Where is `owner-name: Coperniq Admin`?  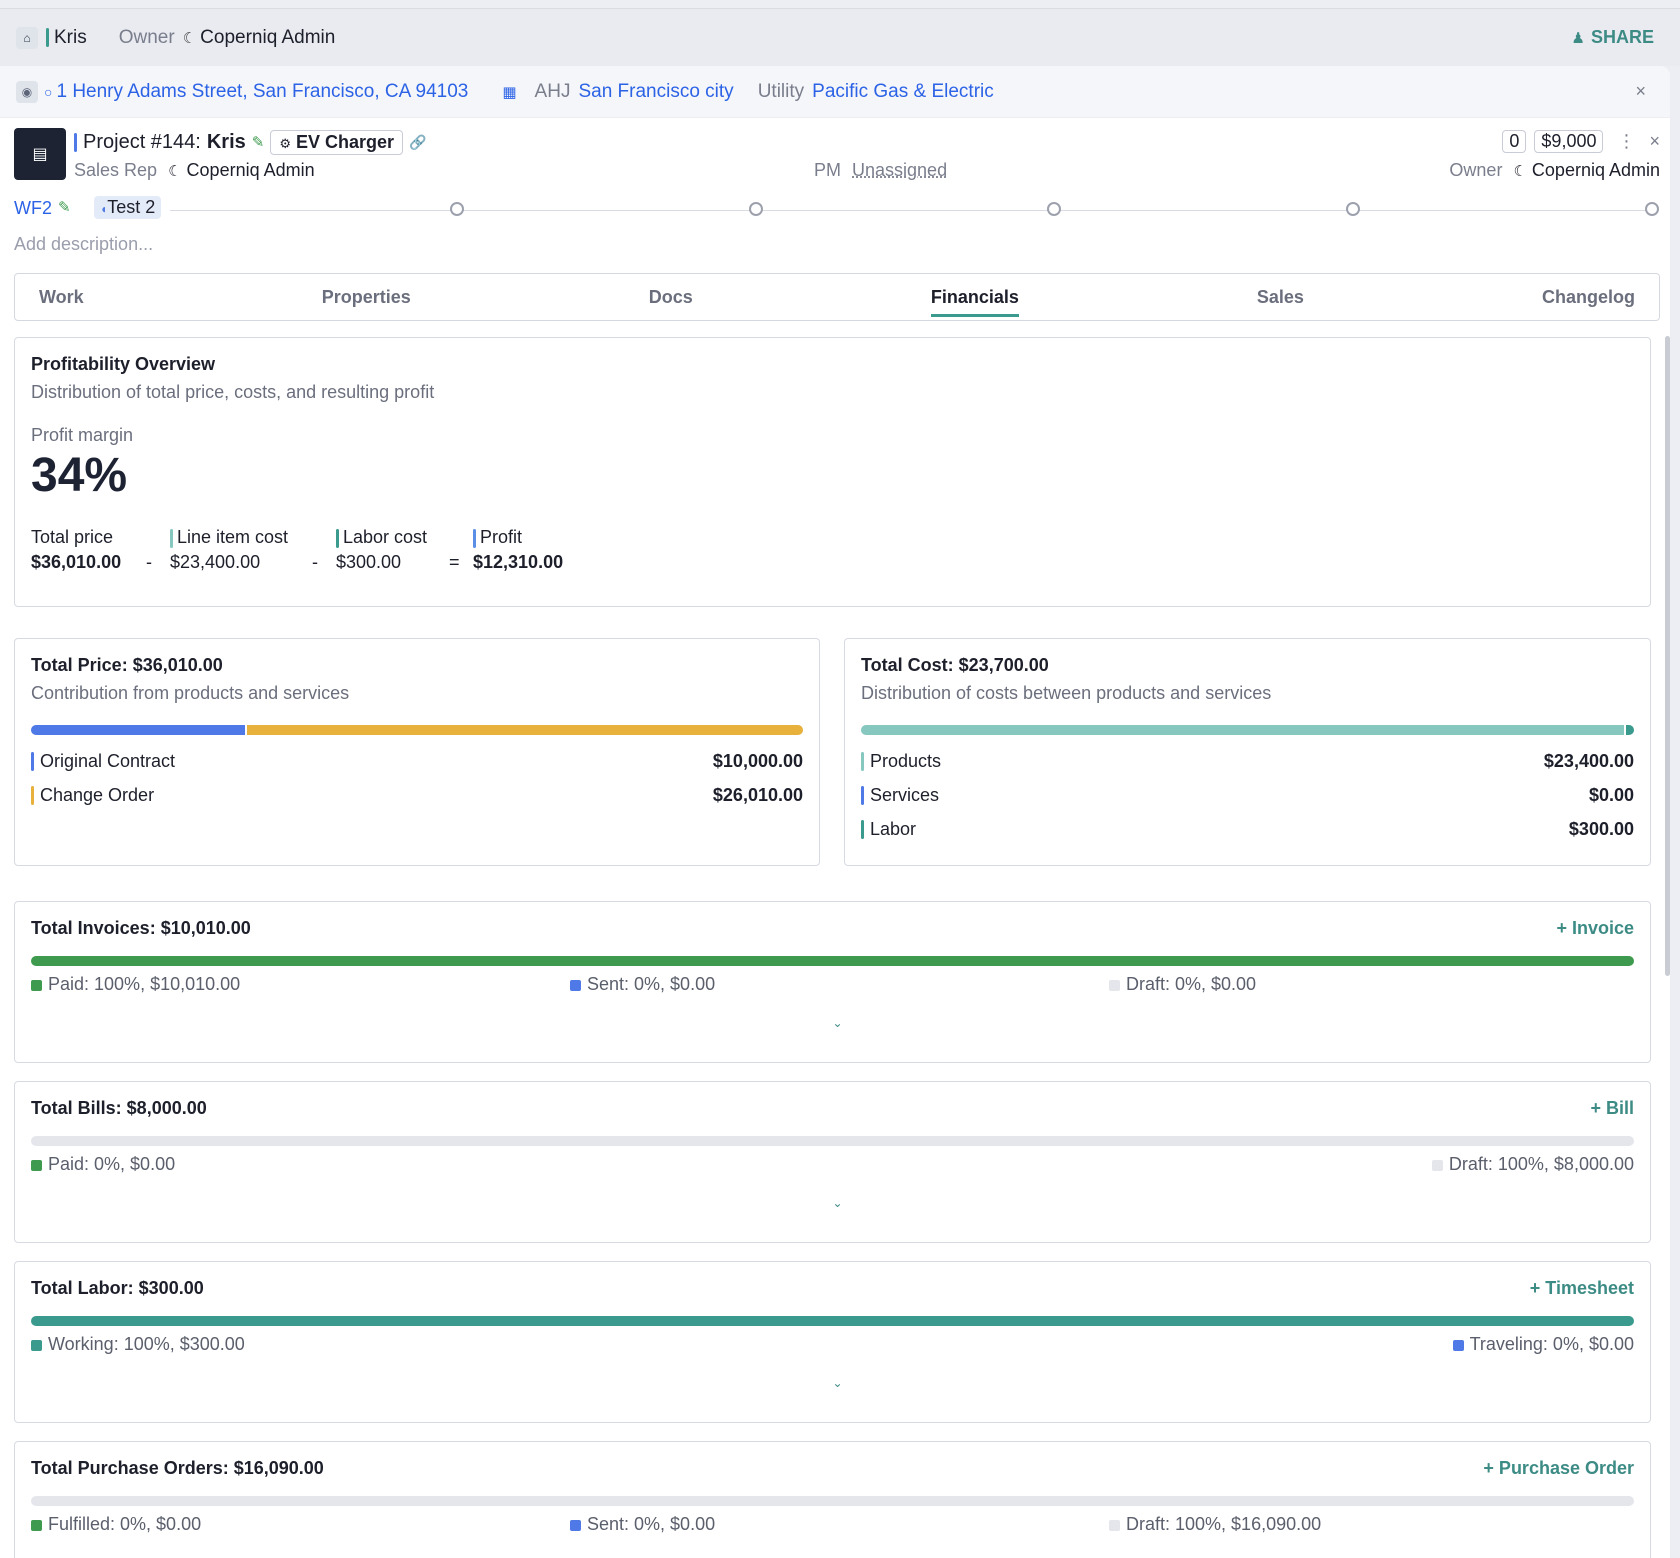
owner-name: Coperniq Admin is located at coordinates (1596, 170).